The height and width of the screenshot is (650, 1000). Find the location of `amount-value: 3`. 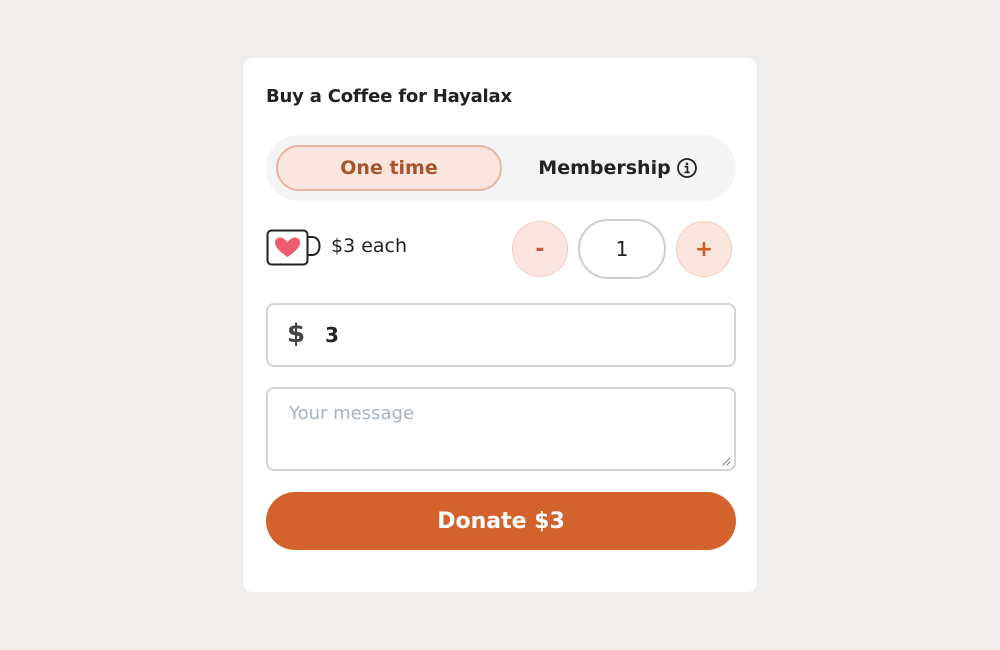

amount-value: 3 is located at coordinates (332, 335).